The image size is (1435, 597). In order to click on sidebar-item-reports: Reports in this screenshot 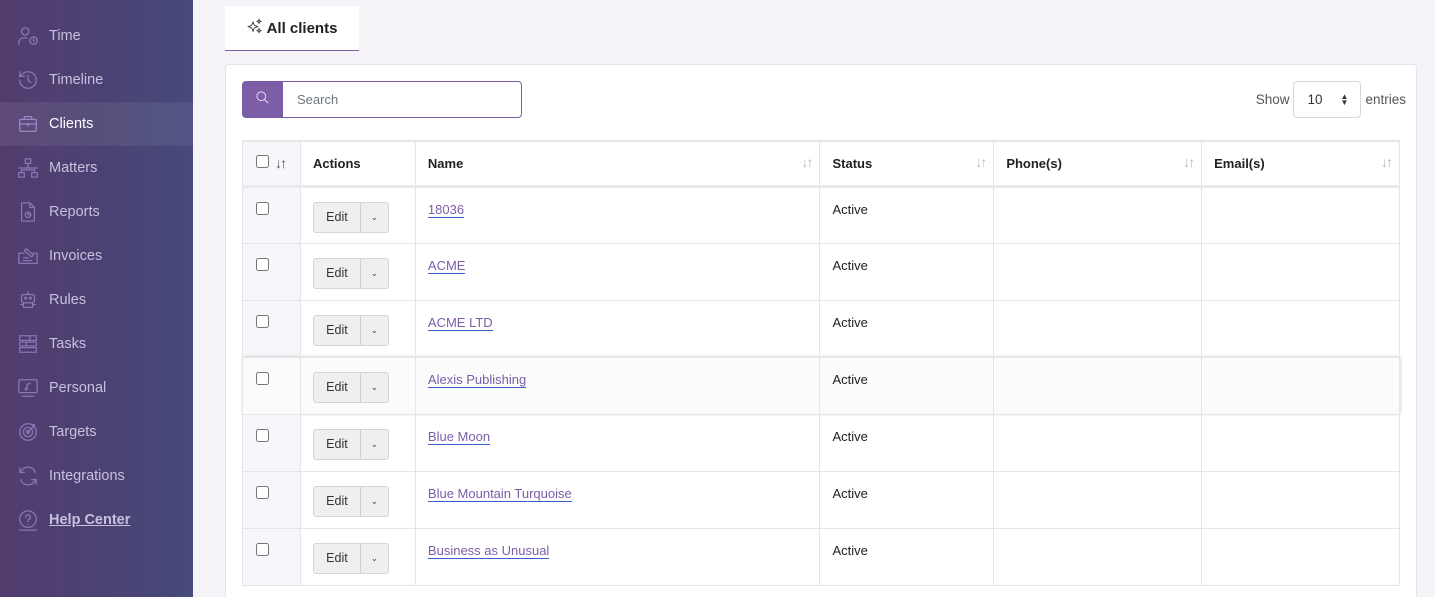, I will do `click(96, 212)`.